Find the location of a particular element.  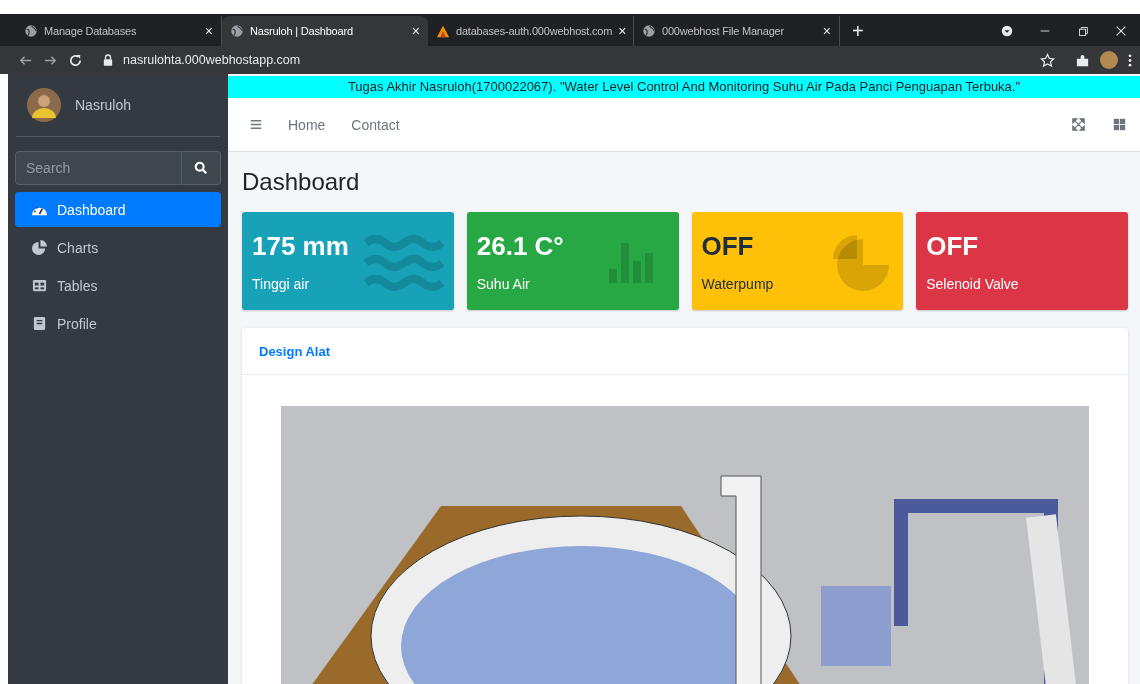

tab-title: 000webhost File Manager is located at coordinates (723, 31).